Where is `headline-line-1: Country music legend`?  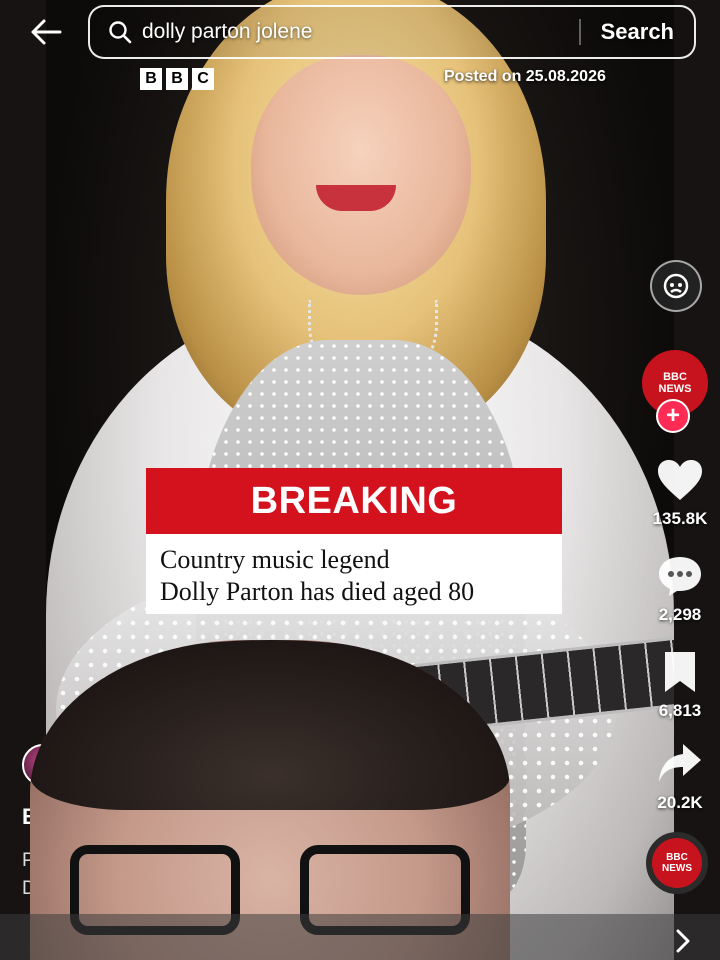 headline-line-1: Country music legend is located at coordinates (275, 559).